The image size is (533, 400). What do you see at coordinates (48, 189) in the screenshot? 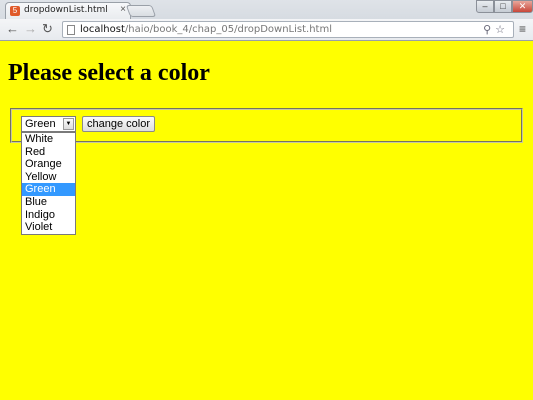
I see `option-green: Green` at bounding box center [48, 189].